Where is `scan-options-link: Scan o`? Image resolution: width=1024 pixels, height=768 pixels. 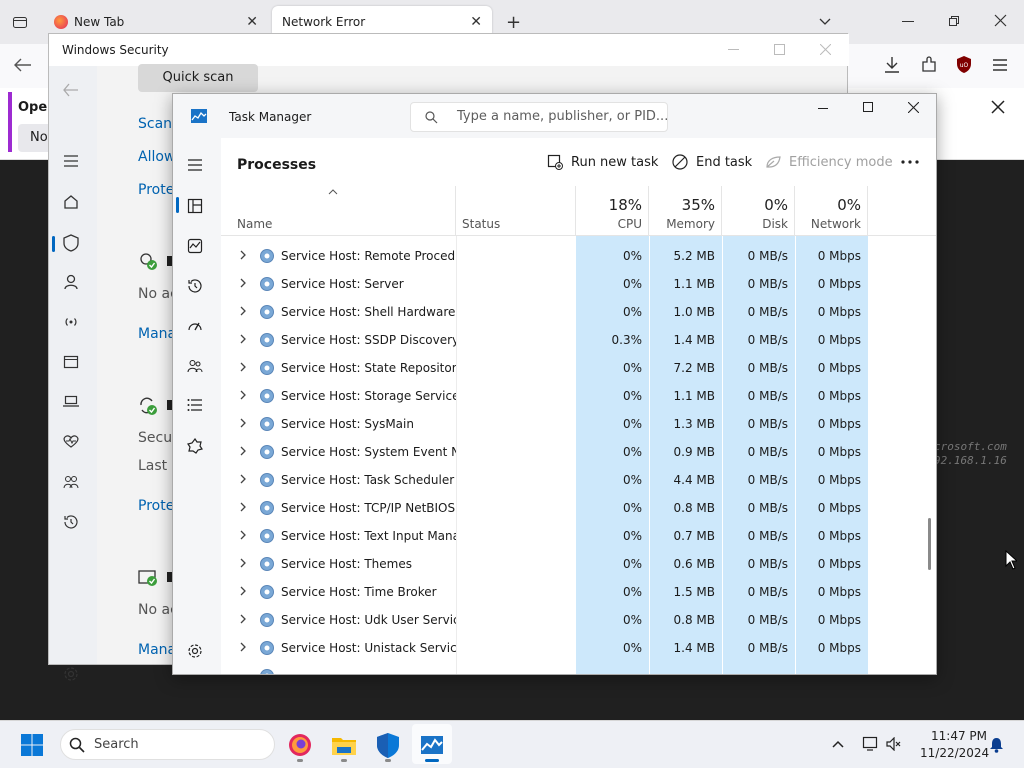
scan-options-link: Scan o is located at coordinates (155, 124).